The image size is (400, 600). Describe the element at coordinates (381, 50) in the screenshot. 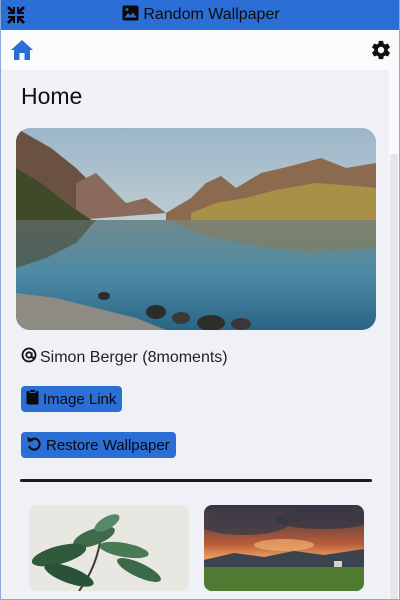

I see `gear-icon` at that location.